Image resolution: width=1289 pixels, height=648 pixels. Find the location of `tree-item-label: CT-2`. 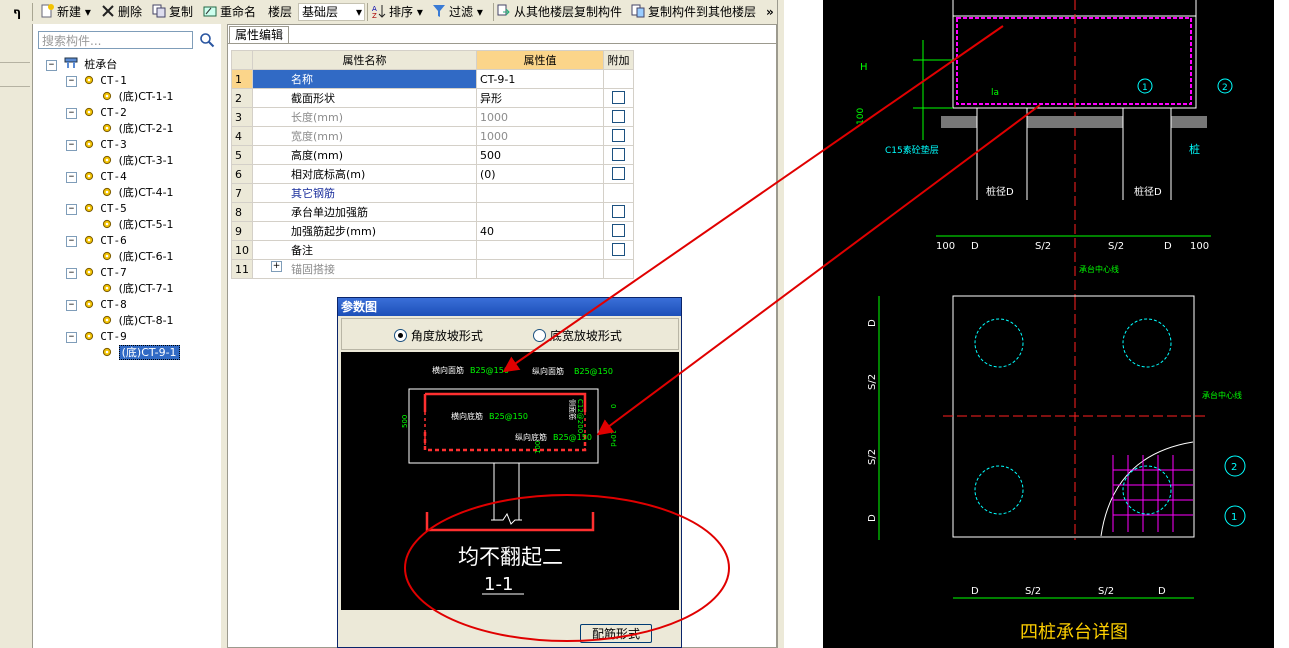

tree-item-label: CT-2 is located at coordinates (113, 112).